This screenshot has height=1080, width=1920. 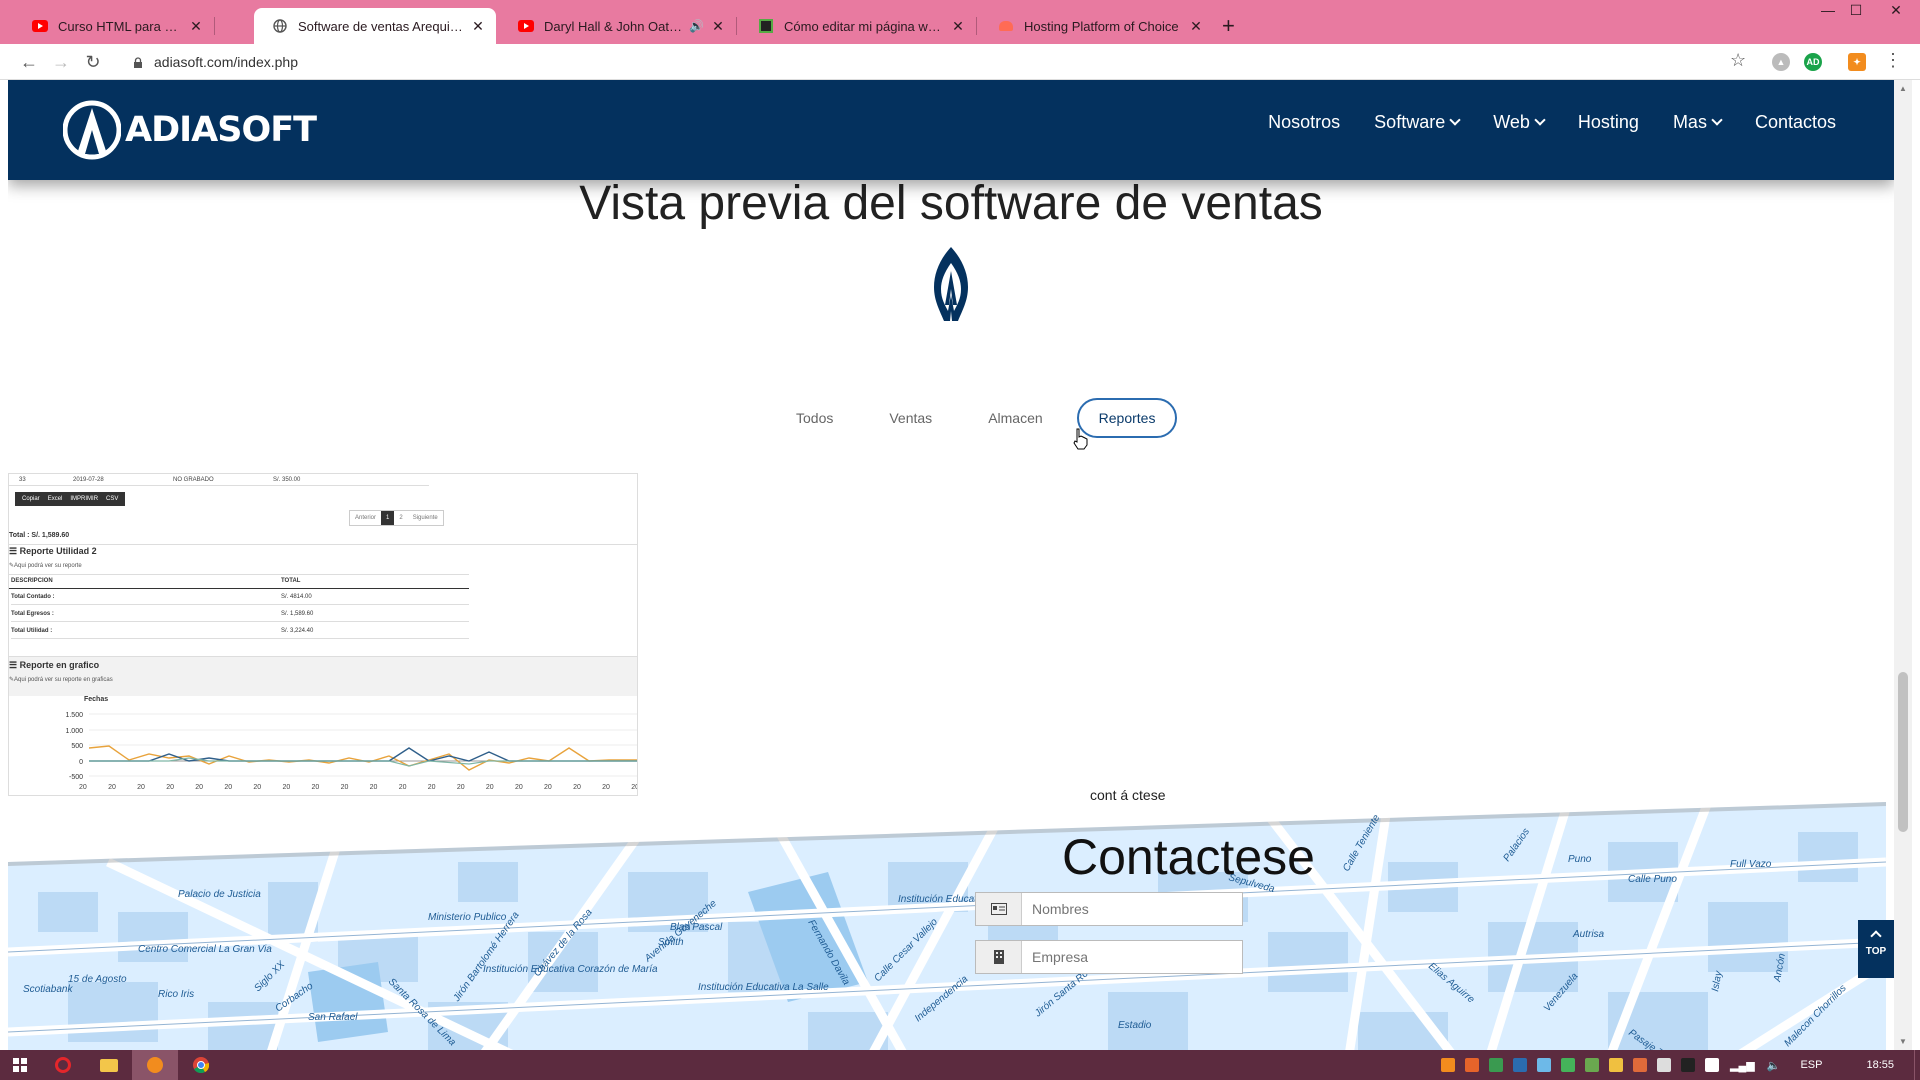 I want to click on lock-icon, so click(x=138, y=62).